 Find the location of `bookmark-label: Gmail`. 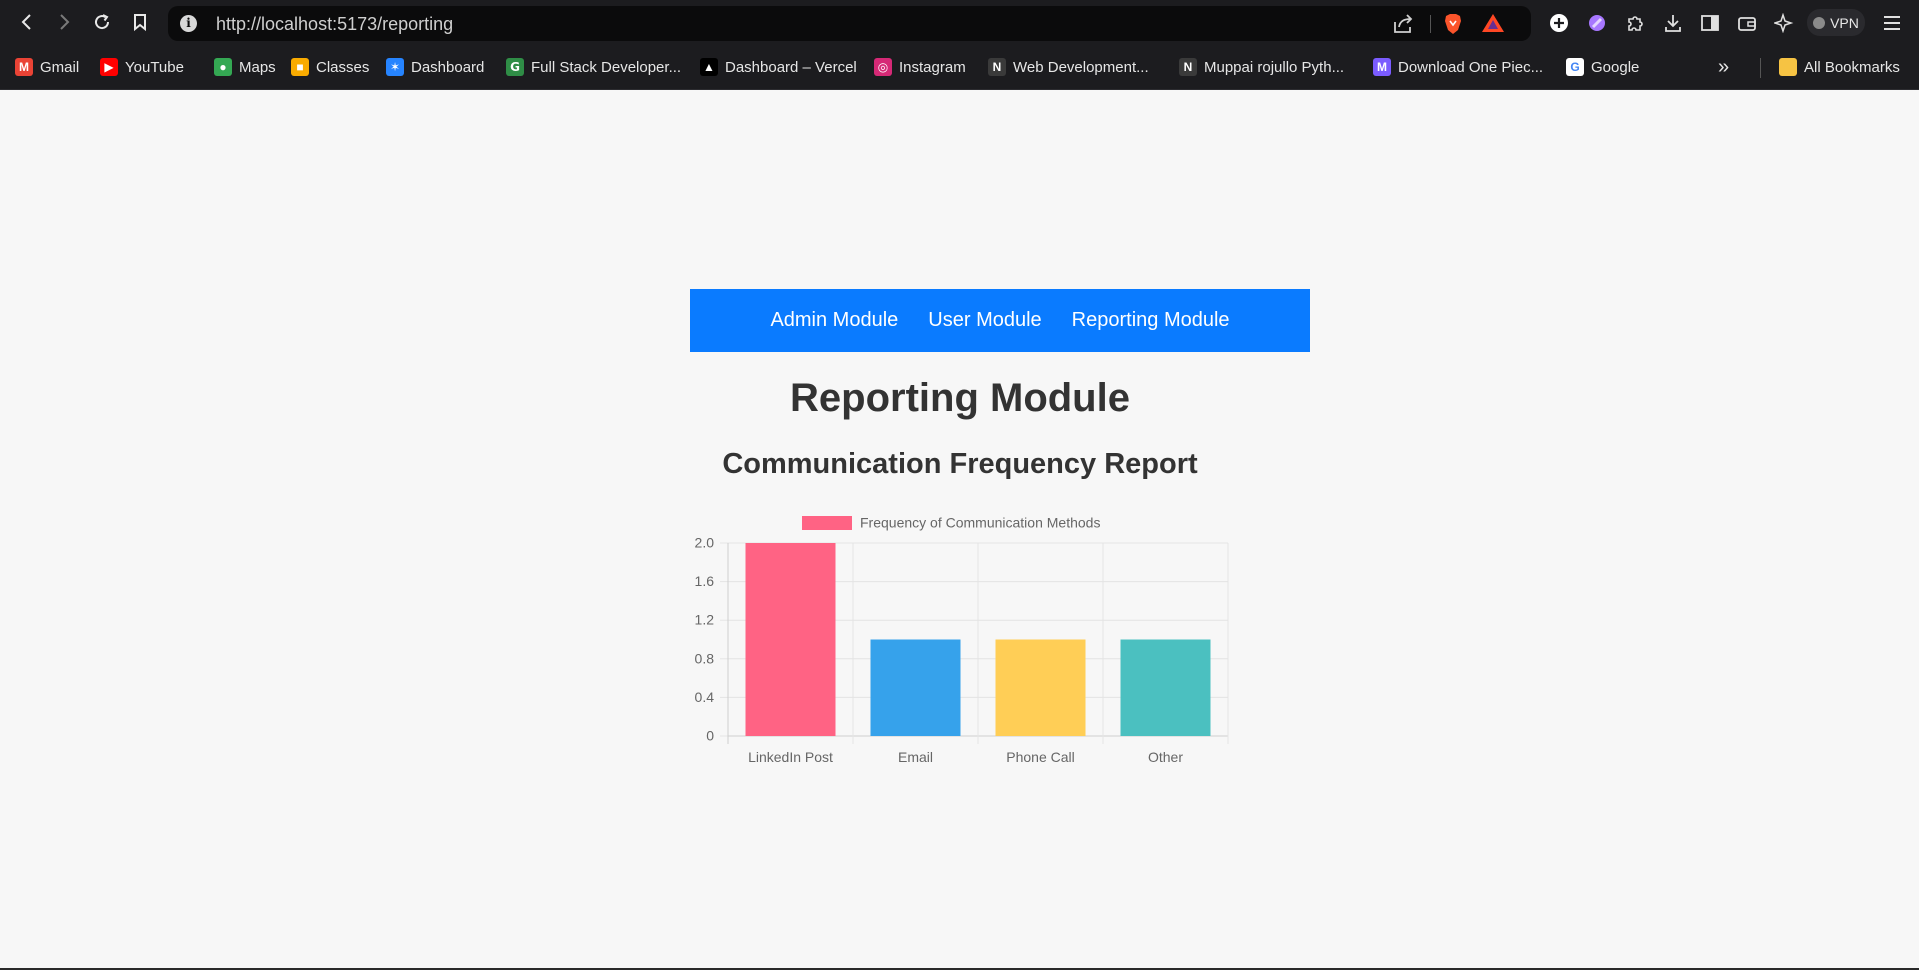

bookmark-label: Gmail is located at coordinates (60, 67).